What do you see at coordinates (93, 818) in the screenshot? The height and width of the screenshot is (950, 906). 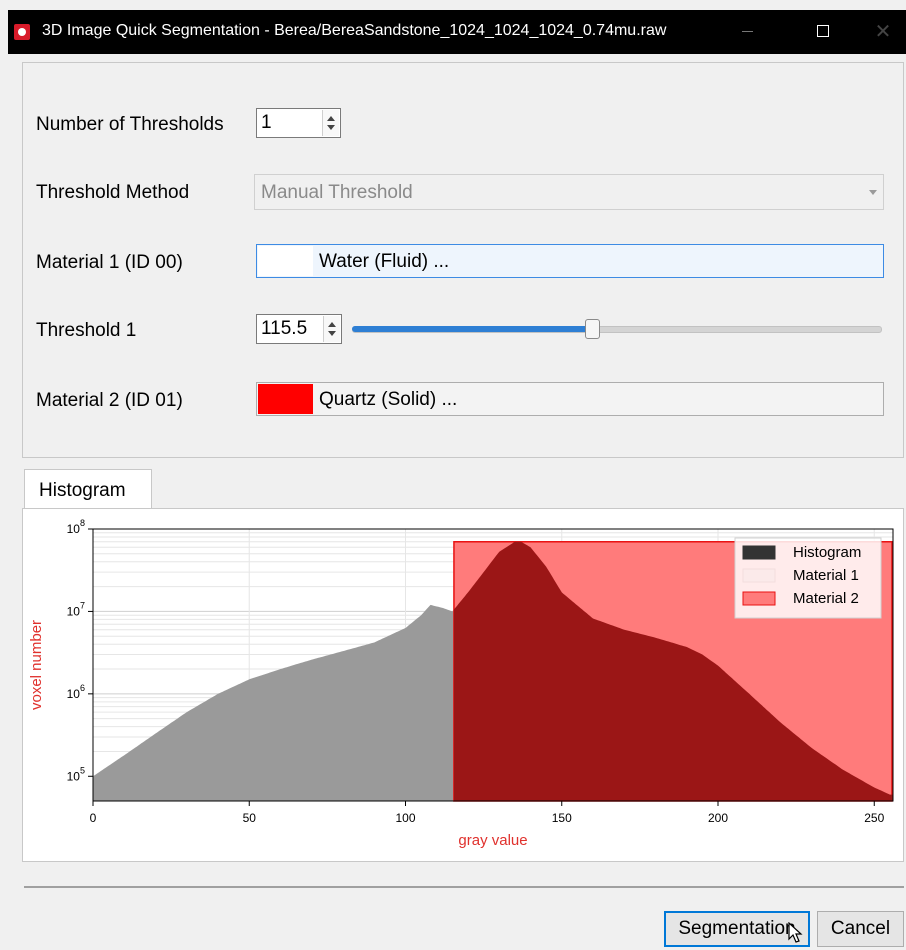 I see `x-tick-label: 0` at bounding box center [93, 818].